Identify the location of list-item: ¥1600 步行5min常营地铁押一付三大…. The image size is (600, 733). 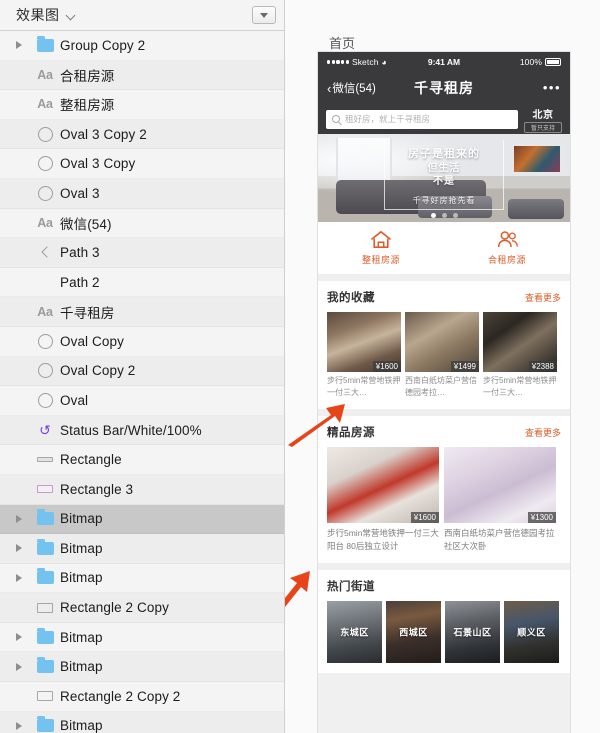
(364, 355).